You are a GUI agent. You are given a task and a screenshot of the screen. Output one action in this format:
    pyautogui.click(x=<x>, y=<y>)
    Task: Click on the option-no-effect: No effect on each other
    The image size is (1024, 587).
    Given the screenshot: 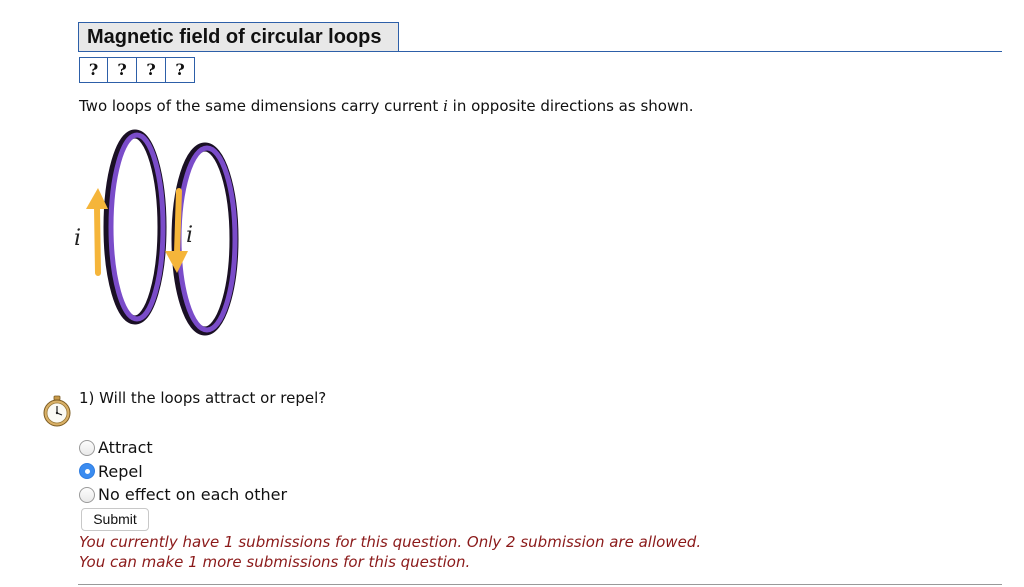 What is the action you would take?
    pyautogui.click(x=183, y=495)
    